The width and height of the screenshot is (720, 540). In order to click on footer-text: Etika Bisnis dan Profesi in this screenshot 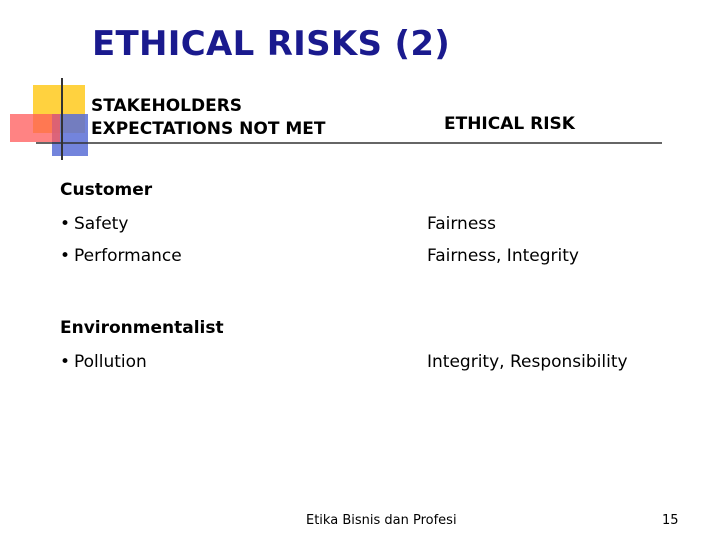, I will do `click(381, 520)`.